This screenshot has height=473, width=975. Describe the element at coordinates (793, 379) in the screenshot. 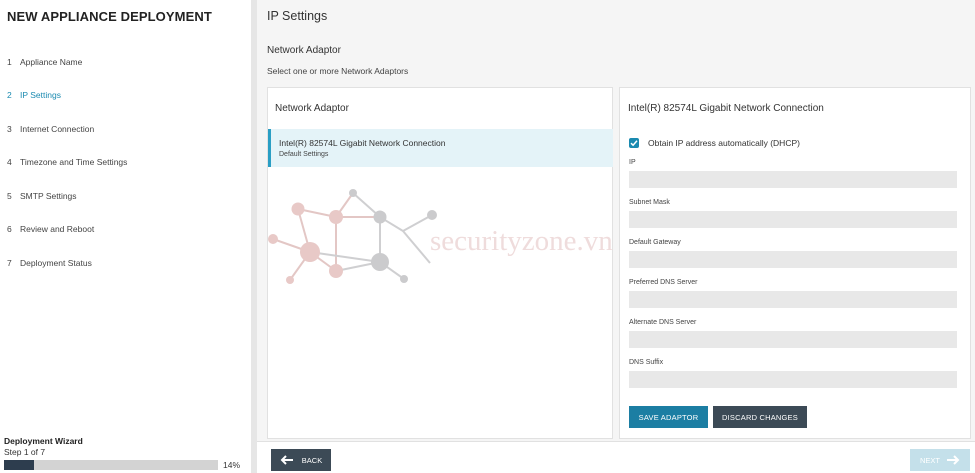

I see `dns-suffix-input` at that location.